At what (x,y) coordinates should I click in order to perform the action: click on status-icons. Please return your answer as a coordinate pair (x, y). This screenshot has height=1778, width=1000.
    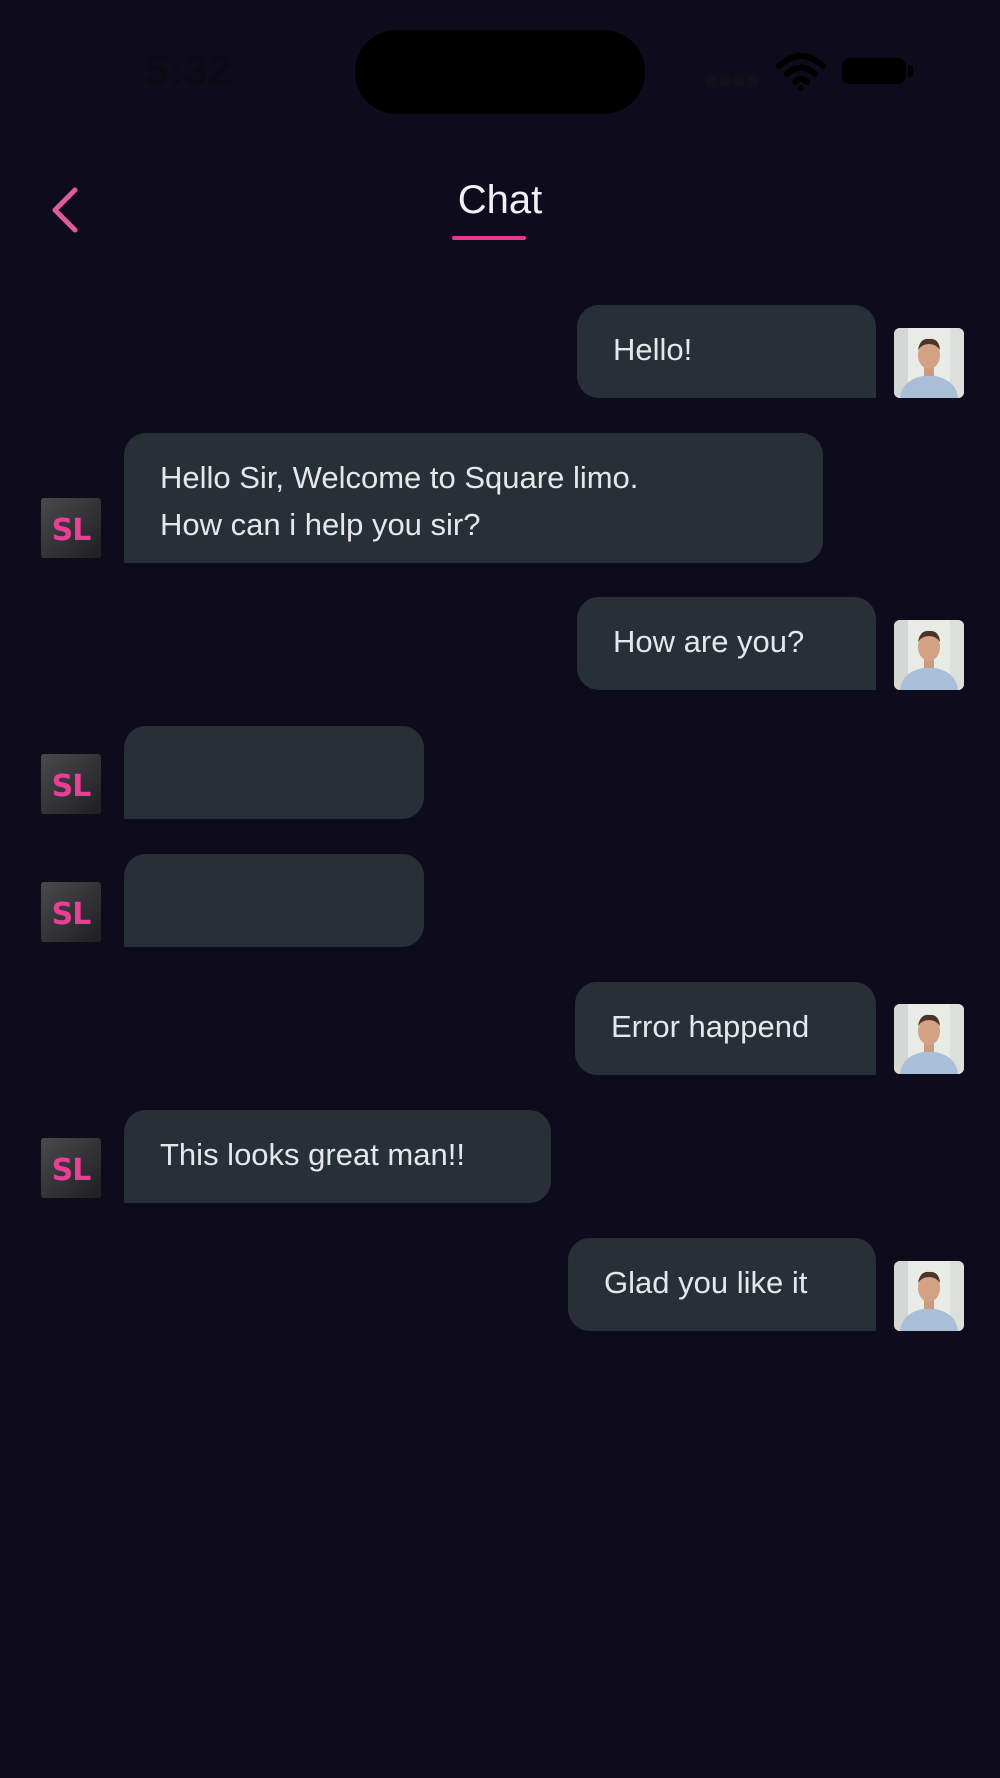
    Looking at the image, I should click on (810, 72).